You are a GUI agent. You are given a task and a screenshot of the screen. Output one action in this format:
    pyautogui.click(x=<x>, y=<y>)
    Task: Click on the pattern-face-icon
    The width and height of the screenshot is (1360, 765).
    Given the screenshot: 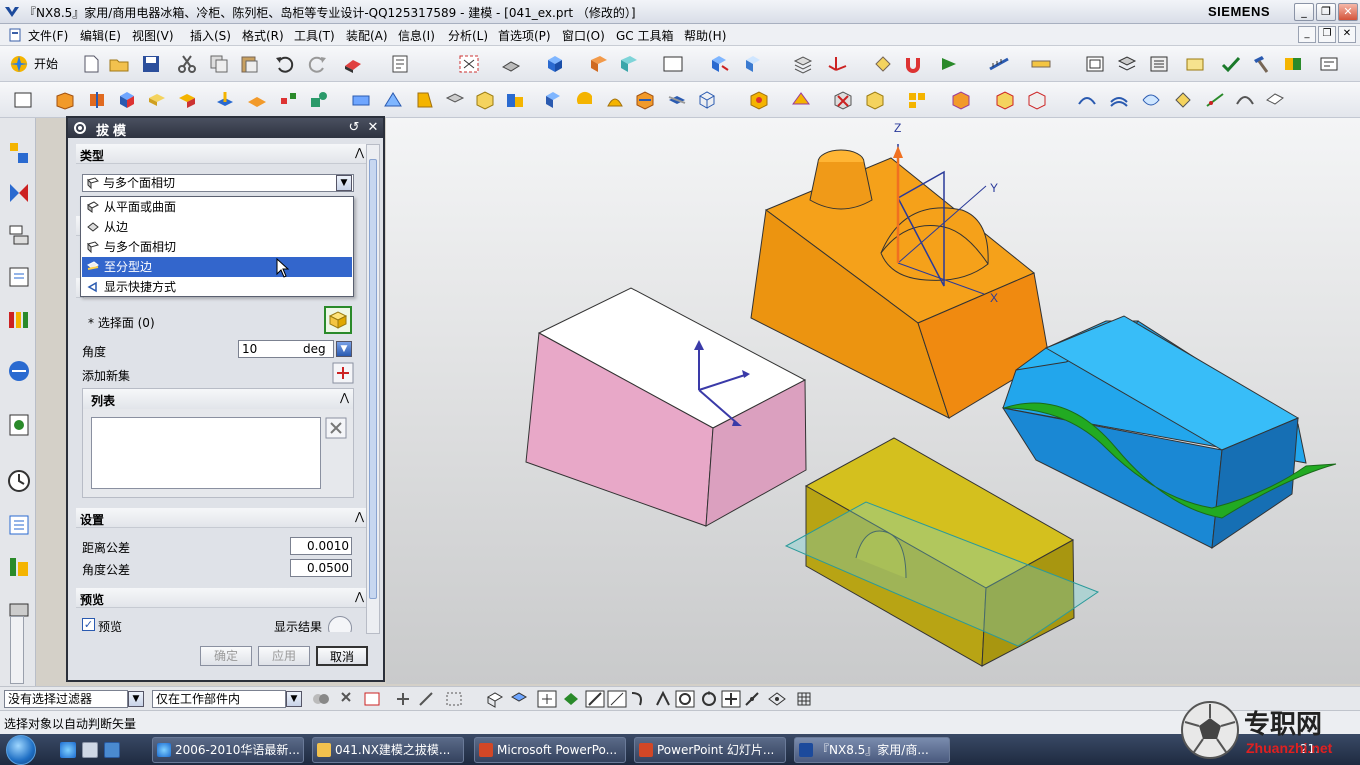 What is the action you would take?
    pyautogui.click(x=917, y=100)
    